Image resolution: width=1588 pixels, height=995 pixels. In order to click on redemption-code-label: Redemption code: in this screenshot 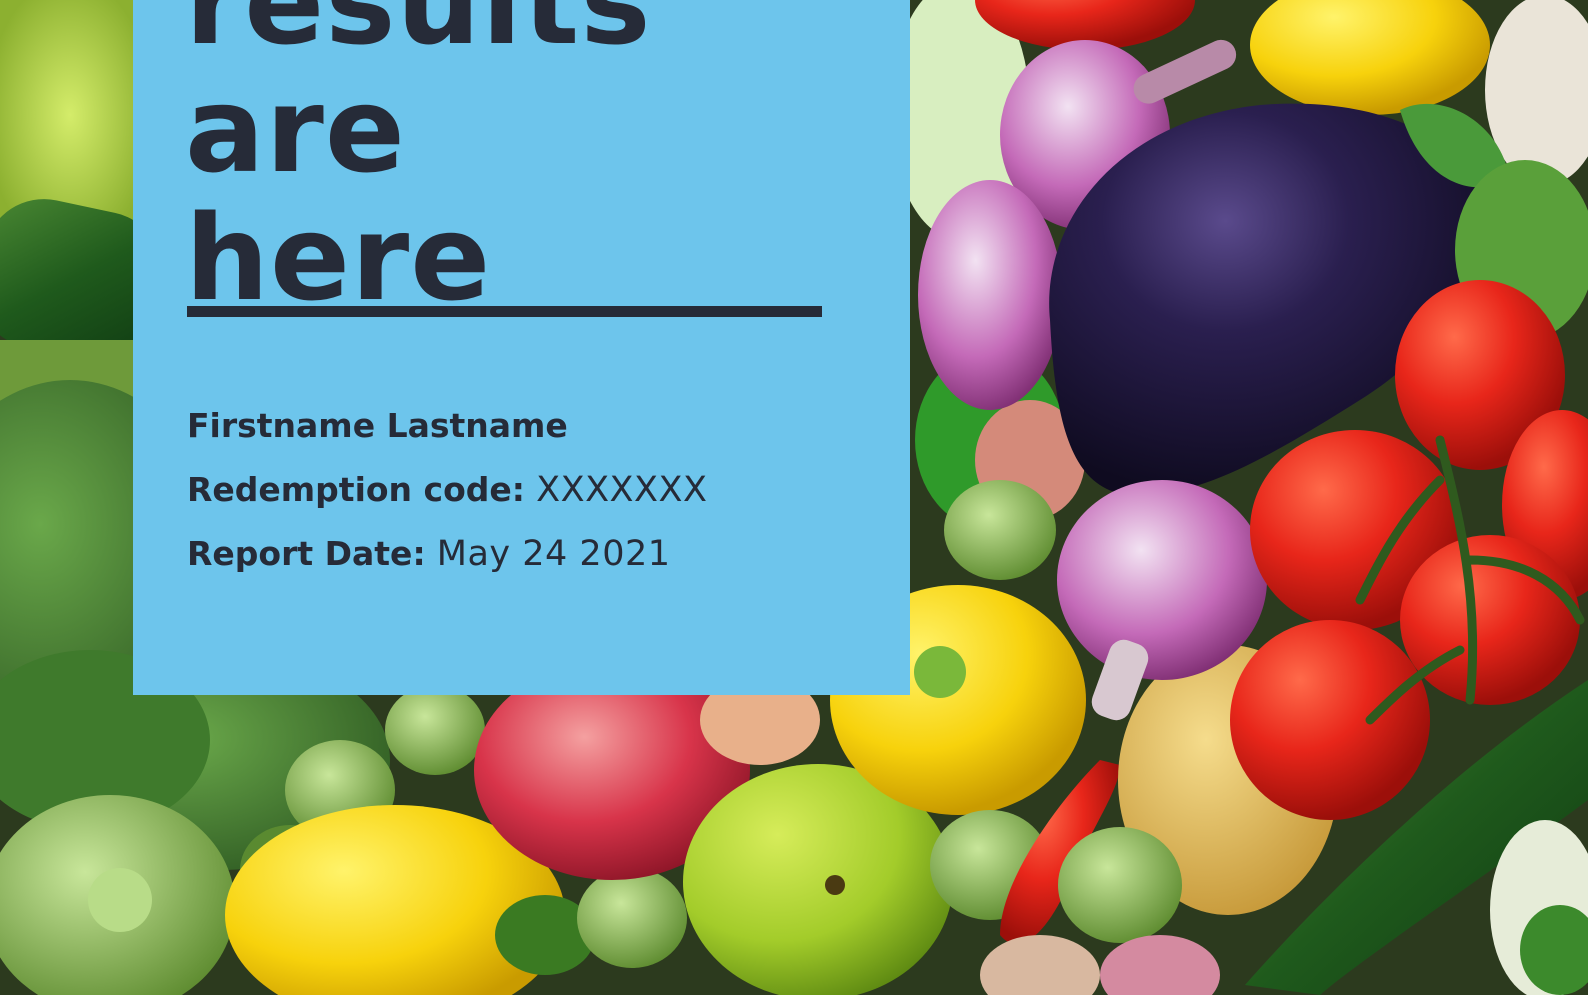, I will do `click(356, 489)`.